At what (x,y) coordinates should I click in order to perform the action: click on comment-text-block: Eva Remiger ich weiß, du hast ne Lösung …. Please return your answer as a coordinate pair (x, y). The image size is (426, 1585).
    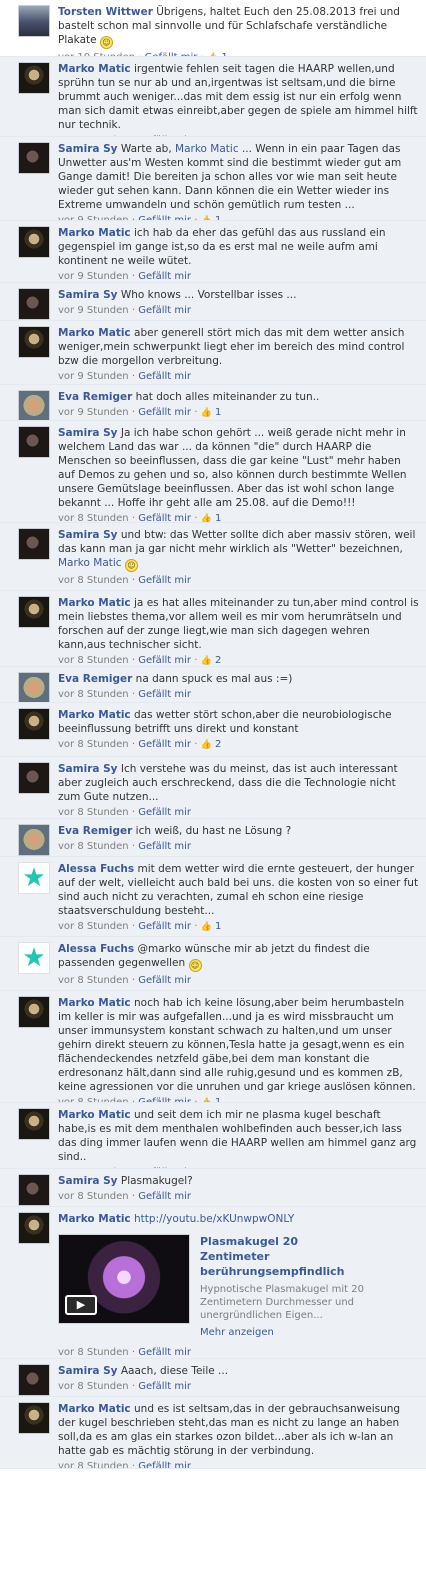
    Looking at the image, I should click on (239, 831).